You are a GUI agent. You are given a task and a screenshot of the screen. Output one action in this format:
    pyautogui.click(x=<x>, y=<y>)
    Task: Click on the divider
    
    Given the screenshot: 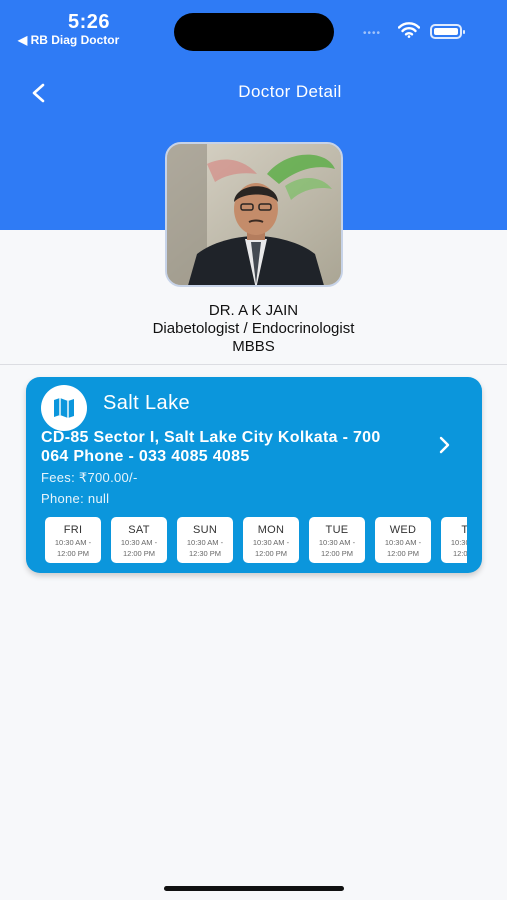 What is the action you would take?
    pyautogui.click(x=253, y=364)
    